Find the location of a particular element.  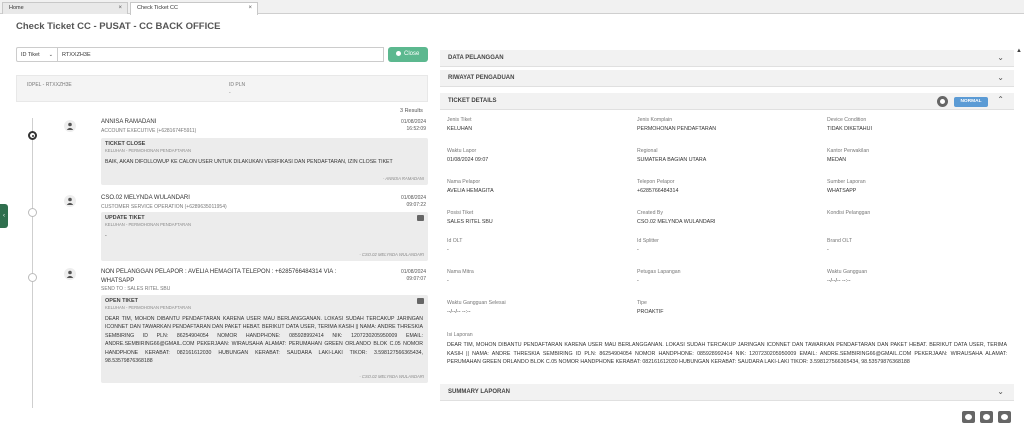

entry-name: ANNISA RAMADANI is located at coordinates (129, 122).